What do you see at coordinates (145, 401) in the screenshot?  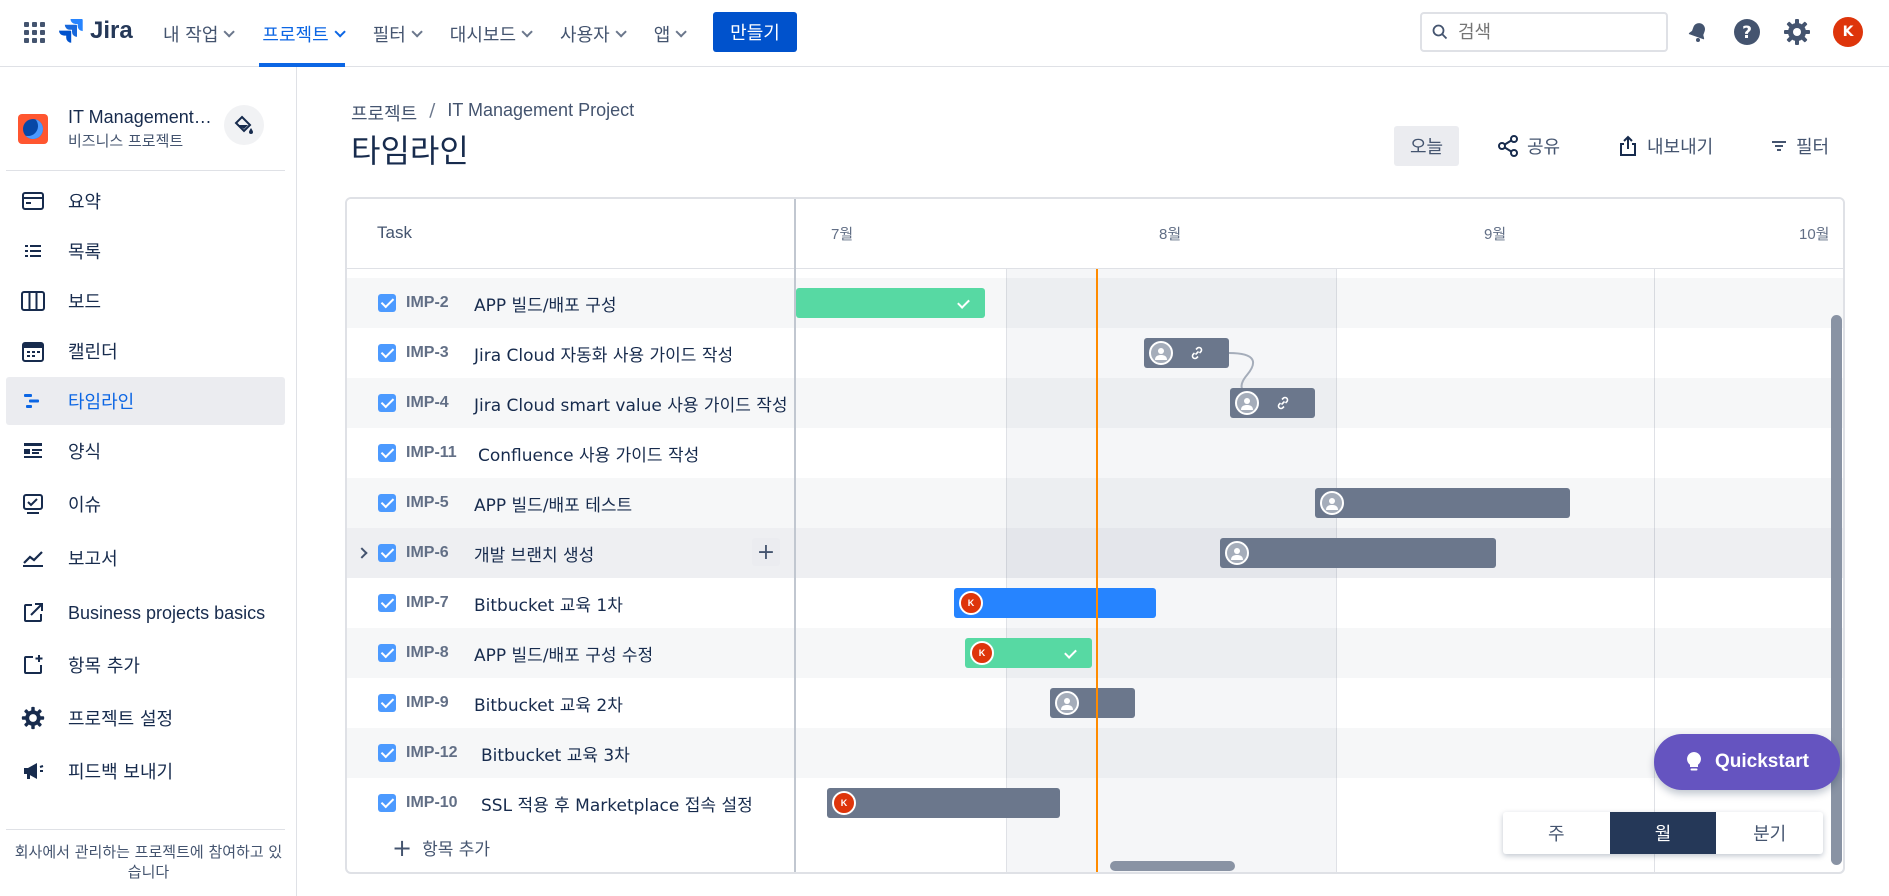 I see `sidebar-item-timeline: 타임라인` at bounding box center [145, 401].